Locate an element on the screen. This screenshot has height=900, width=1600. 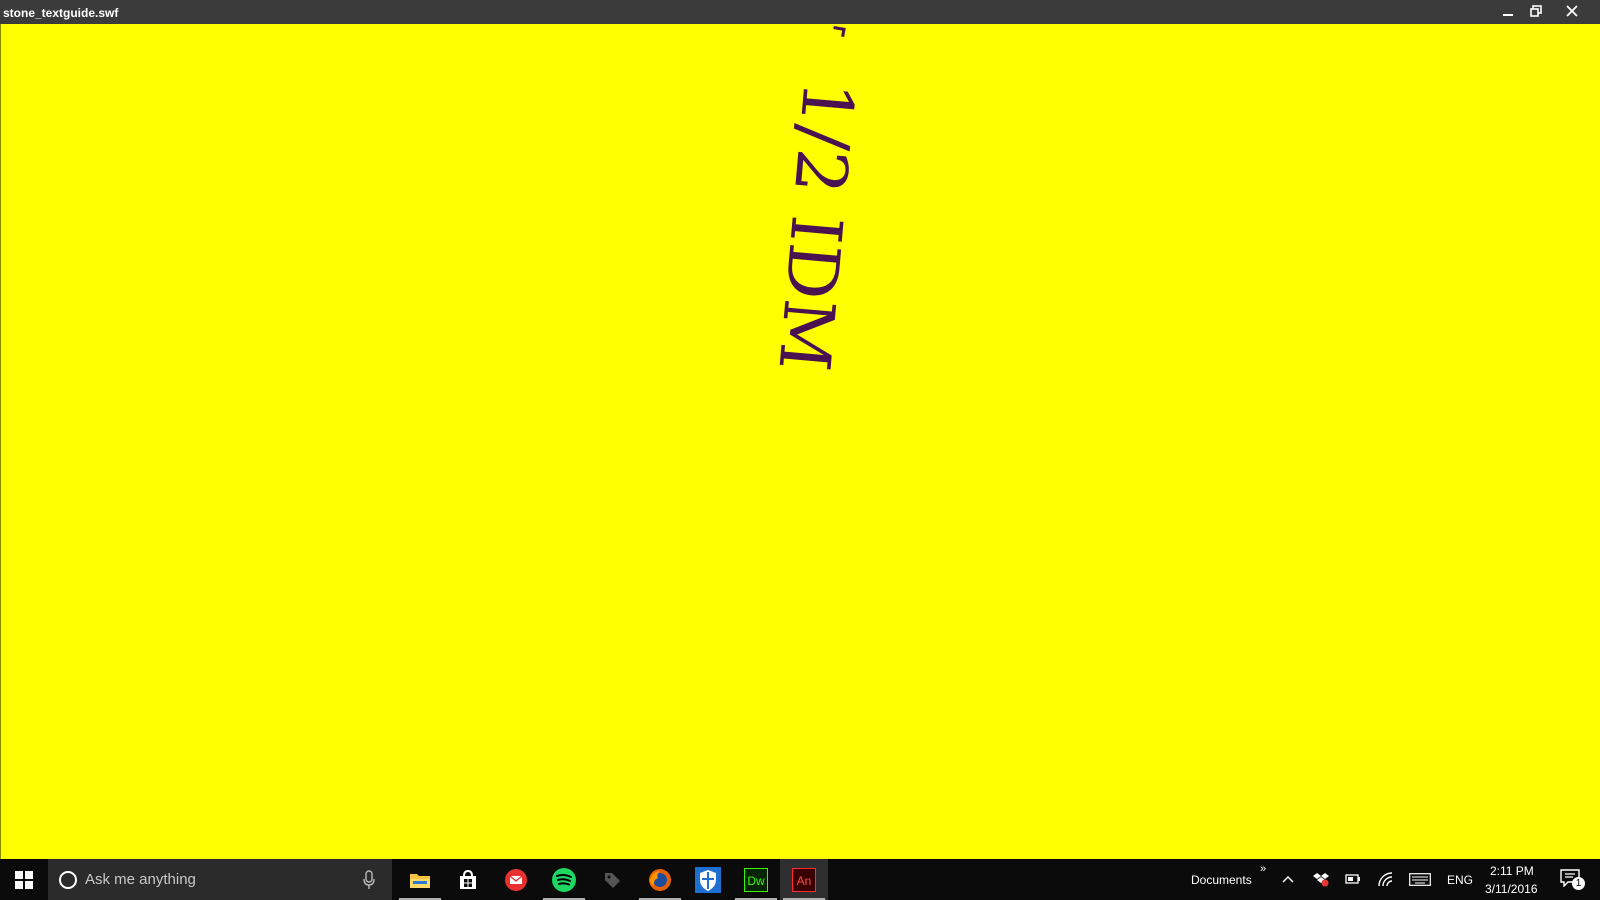
dreamweaver-icon: Dw is located at coordinates (756, 879).